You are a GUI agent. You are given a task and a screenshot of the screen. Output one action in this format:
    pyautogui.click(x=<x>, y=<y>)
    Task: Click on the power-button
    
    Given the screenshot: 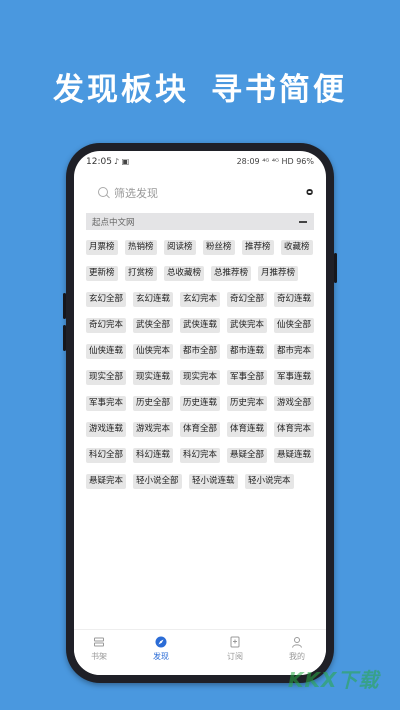 What is the action you would take?
    pyautogui.click(x=335, y=268)
    